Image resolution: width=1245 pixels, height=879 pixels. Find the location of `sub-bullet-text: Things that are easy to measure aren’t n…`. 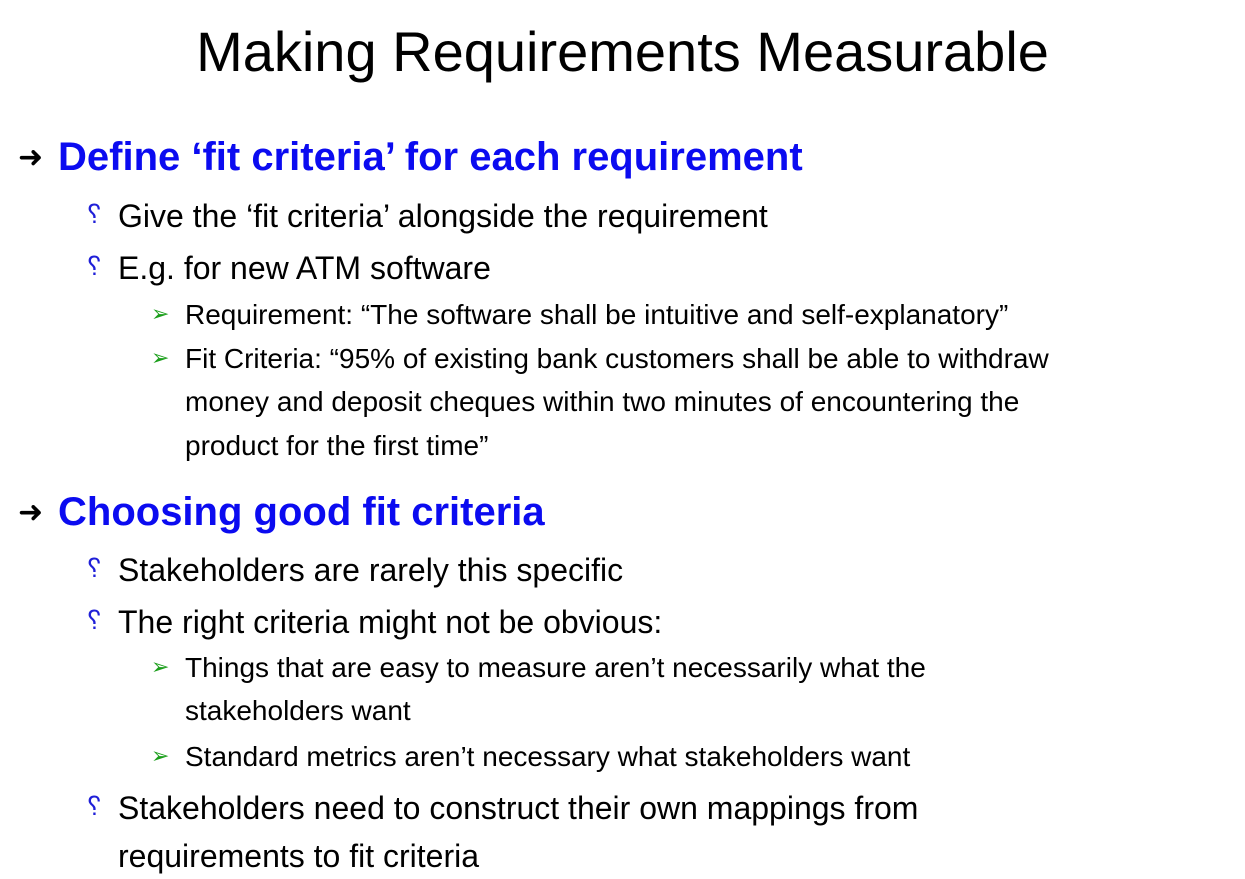

sub-bullet-text: Things that are easy to measure aren’t n… is located at coordinates (555, 667).